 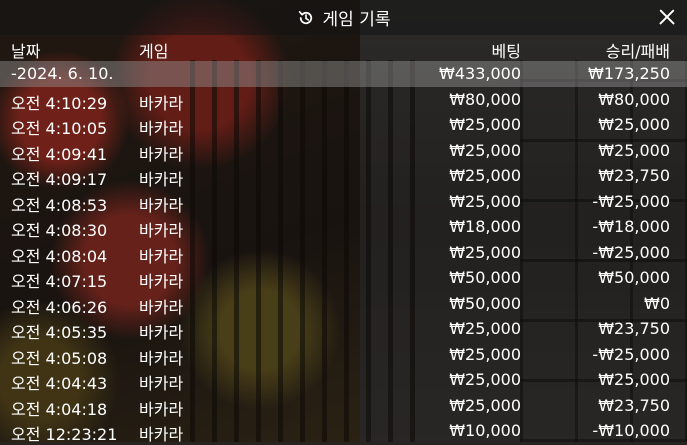 What do you see at coordinates (485, 99) in the screenshot?
I see `row-bet: ₩80,000` at bounding box center [485, 99].